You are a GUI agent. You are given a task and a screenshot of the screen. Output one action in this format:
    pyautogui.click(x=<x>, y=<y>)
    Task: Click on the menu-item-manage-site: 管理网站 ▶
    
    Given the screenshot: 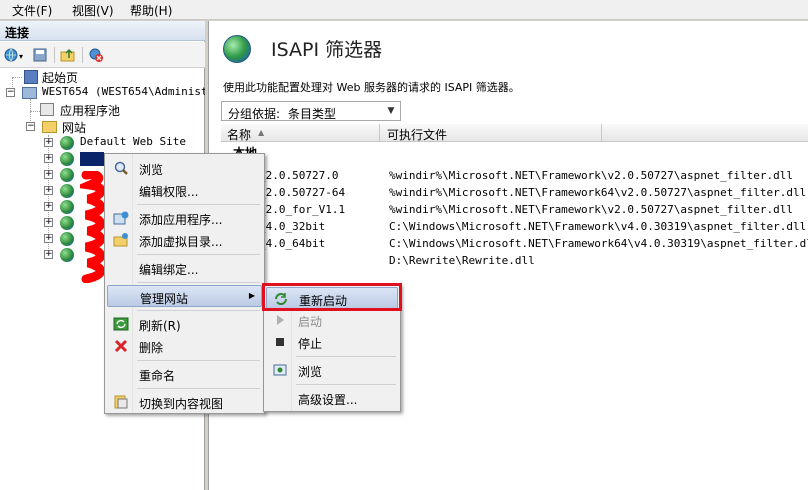 What is the action you would take?
    pyautogui.click(x=184, y=296)
    